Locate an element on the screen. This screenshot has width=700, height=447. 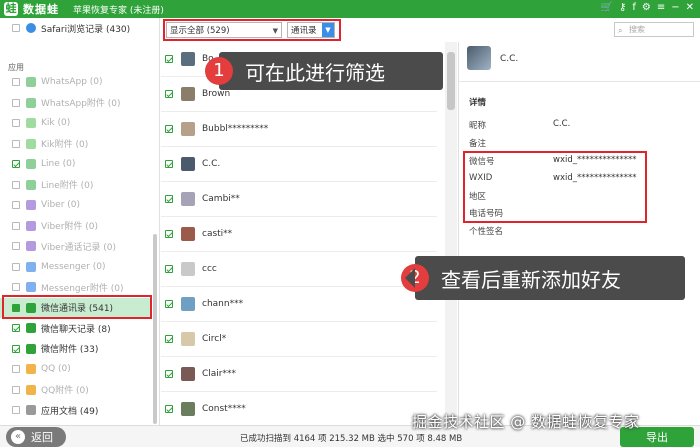
scrollbar-thumb is located at coordinates (451, 81).